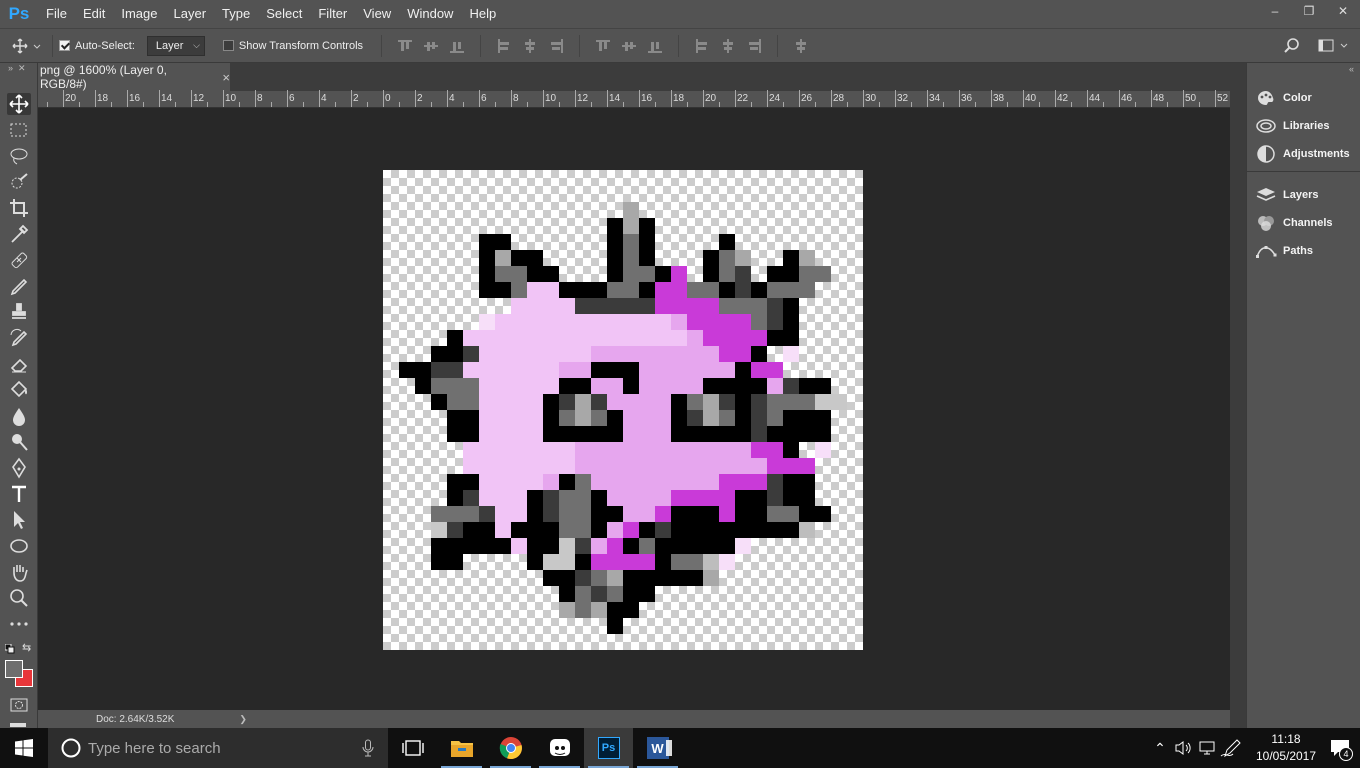 This screenshot has width=1360, height=768. What do you see at coordinates (1292, 126) in the screenshot?
I see `panel-libraries: Libraries` at bounding box center [1292, 126].